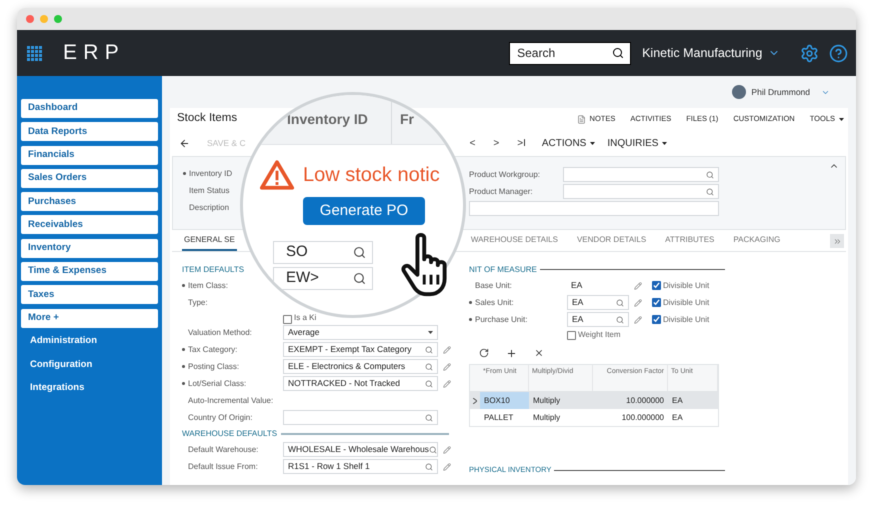  What do you see at coordinates (539, 353) in the screenshot?
I see `close-icon` at bounding box center [539, 353].